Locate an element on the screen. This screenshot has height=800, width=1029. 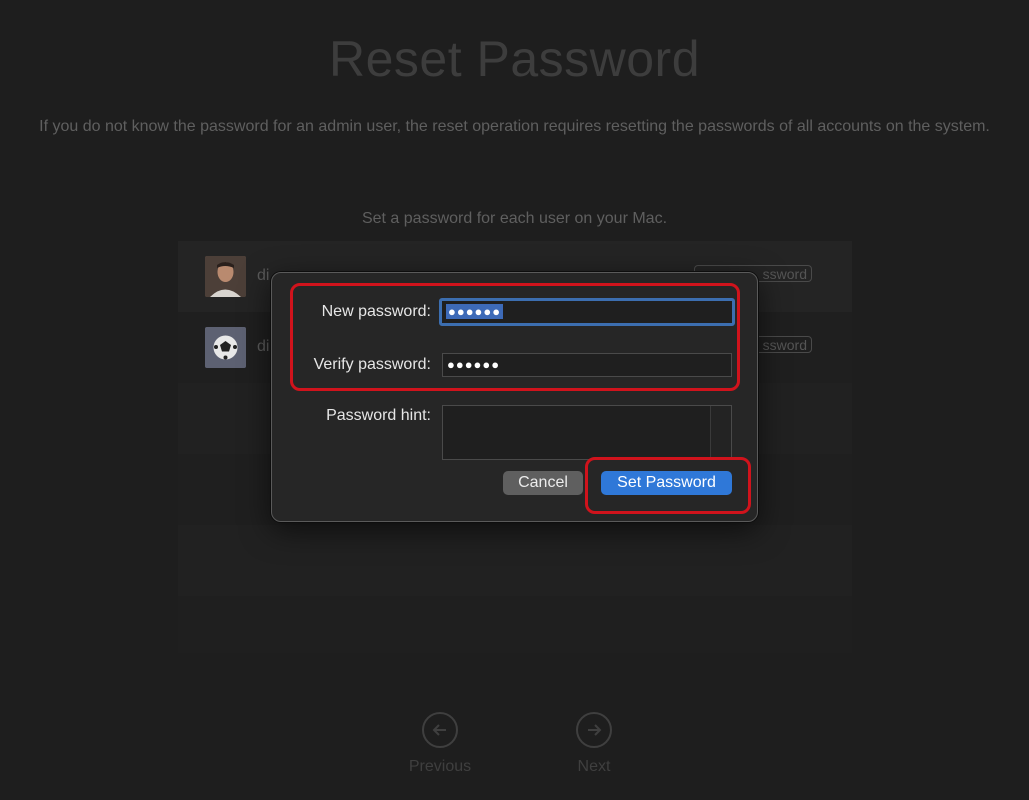
verify-password-field: ●●●●●● is located at coordinates (587, 365).